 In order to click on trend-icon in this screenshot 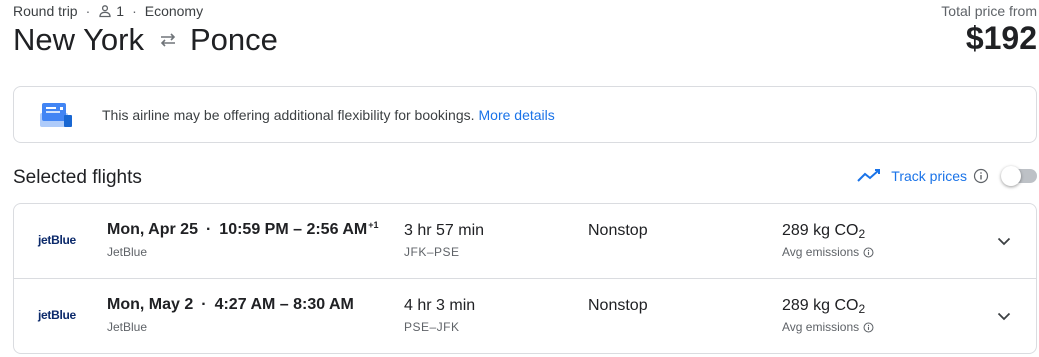, I will do `click(869, 176)`.